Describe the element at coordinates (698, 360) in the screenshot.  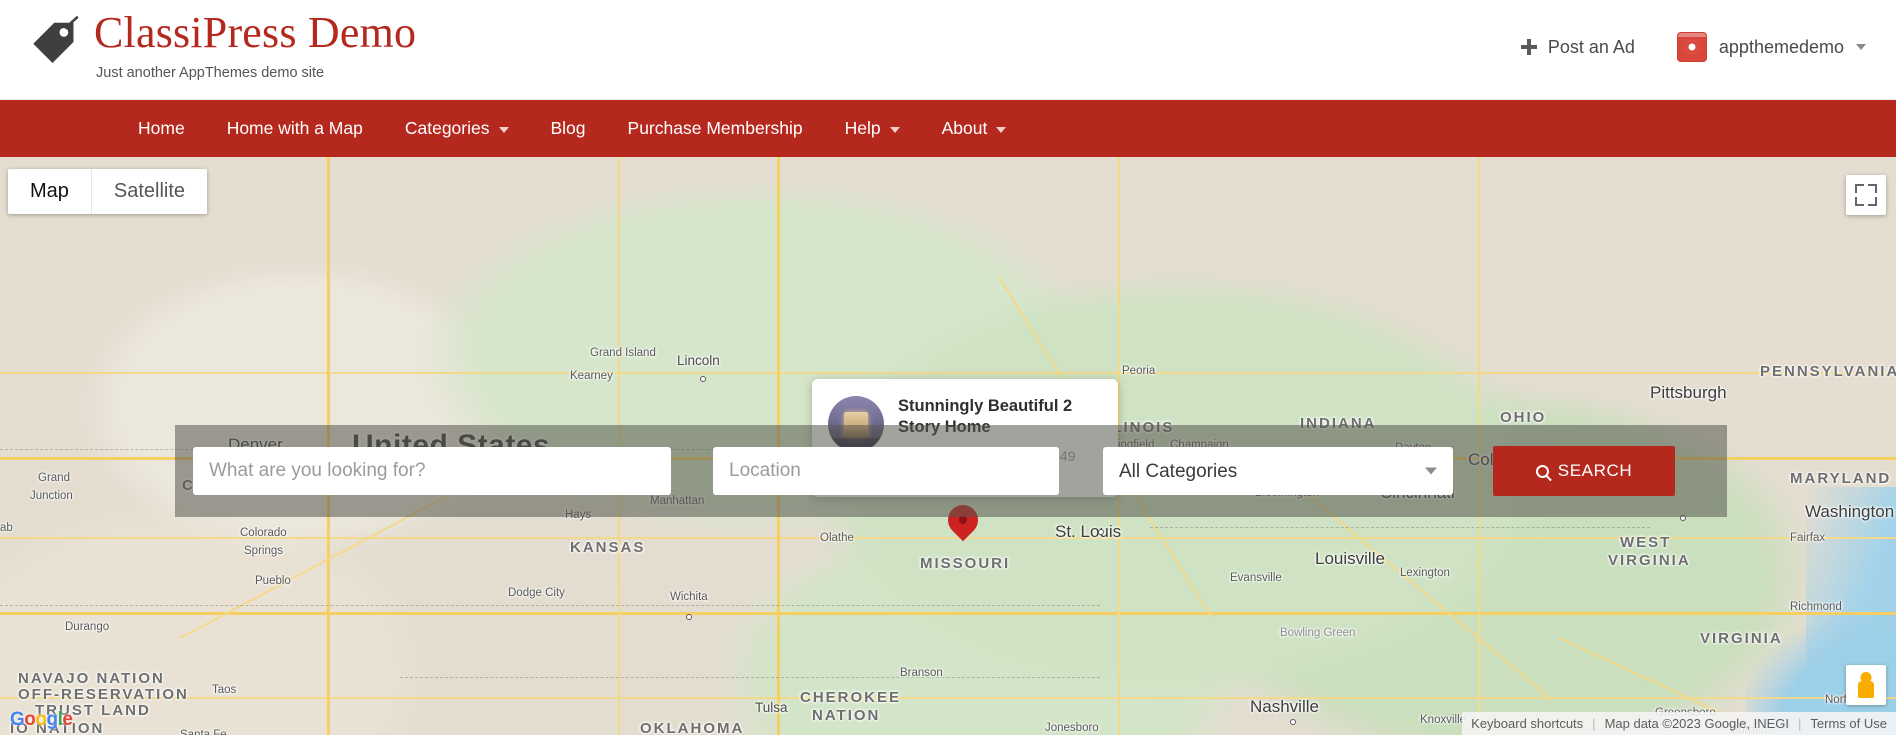
I see `map-city-label: Lincoln` at that location.